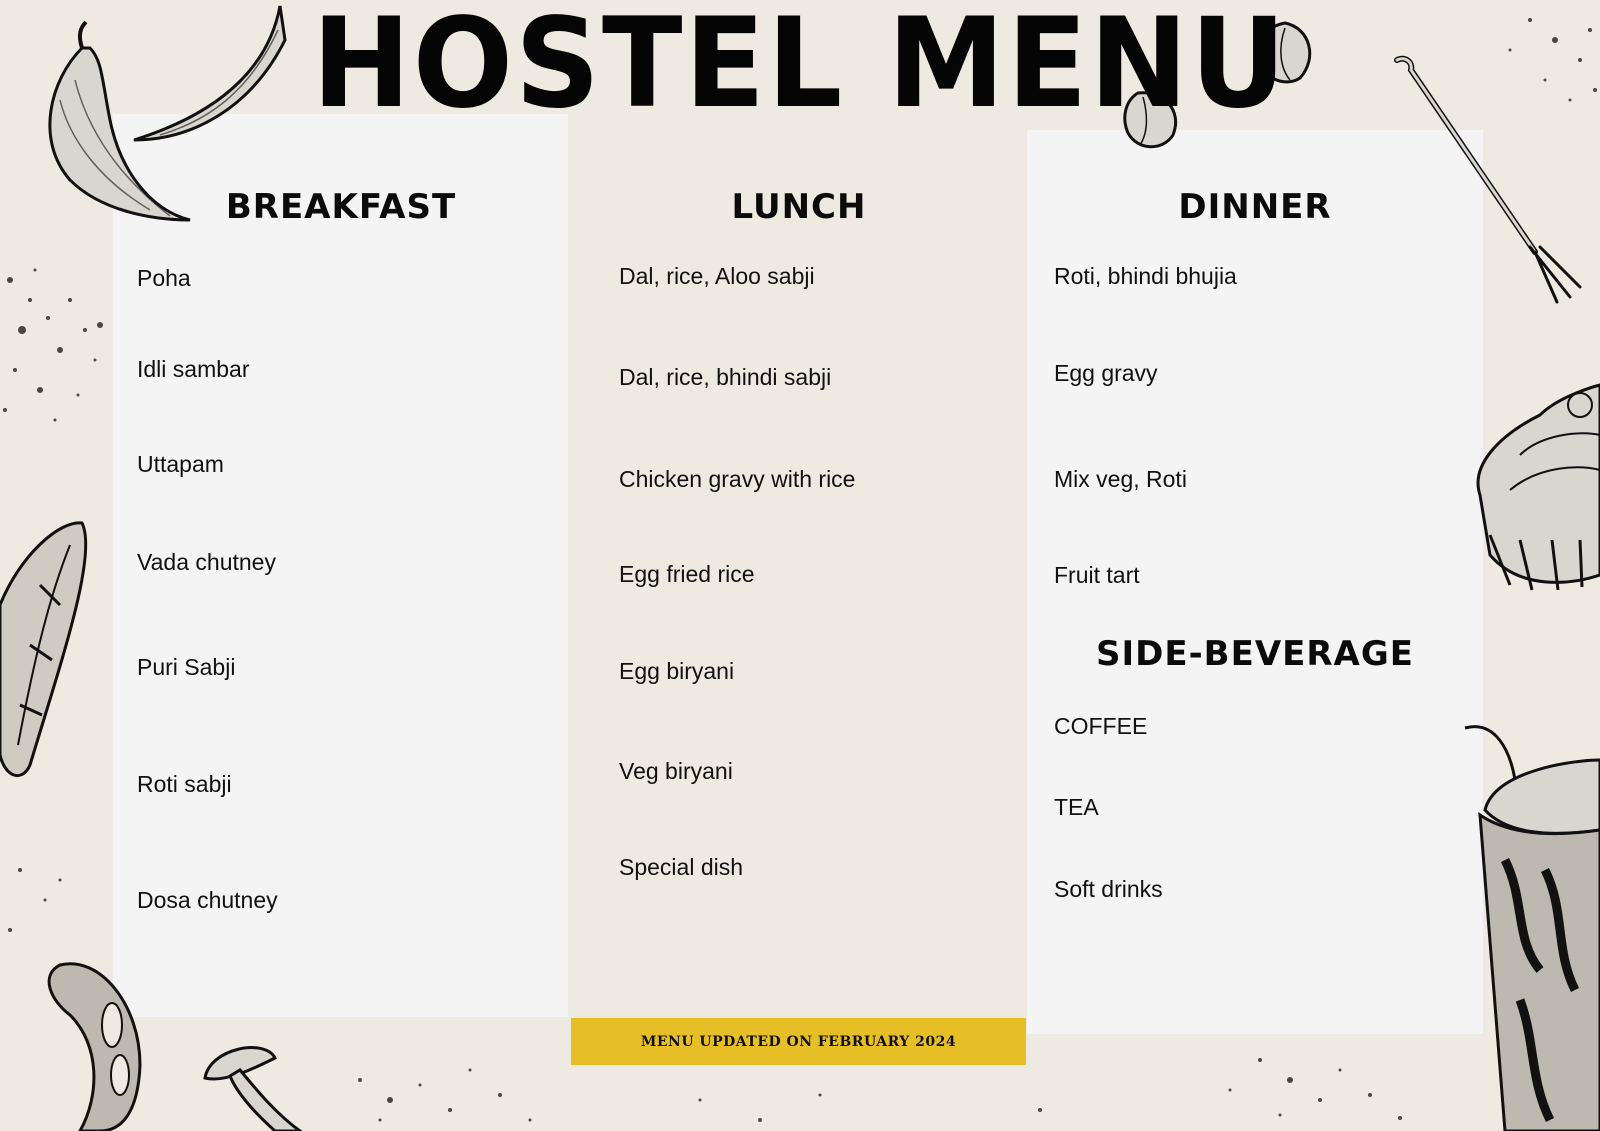 This screenshot has width=1600, height=1131. I want to click on side-beverage-heading: SIDE-BEVERAGE, so click(1254, 654).